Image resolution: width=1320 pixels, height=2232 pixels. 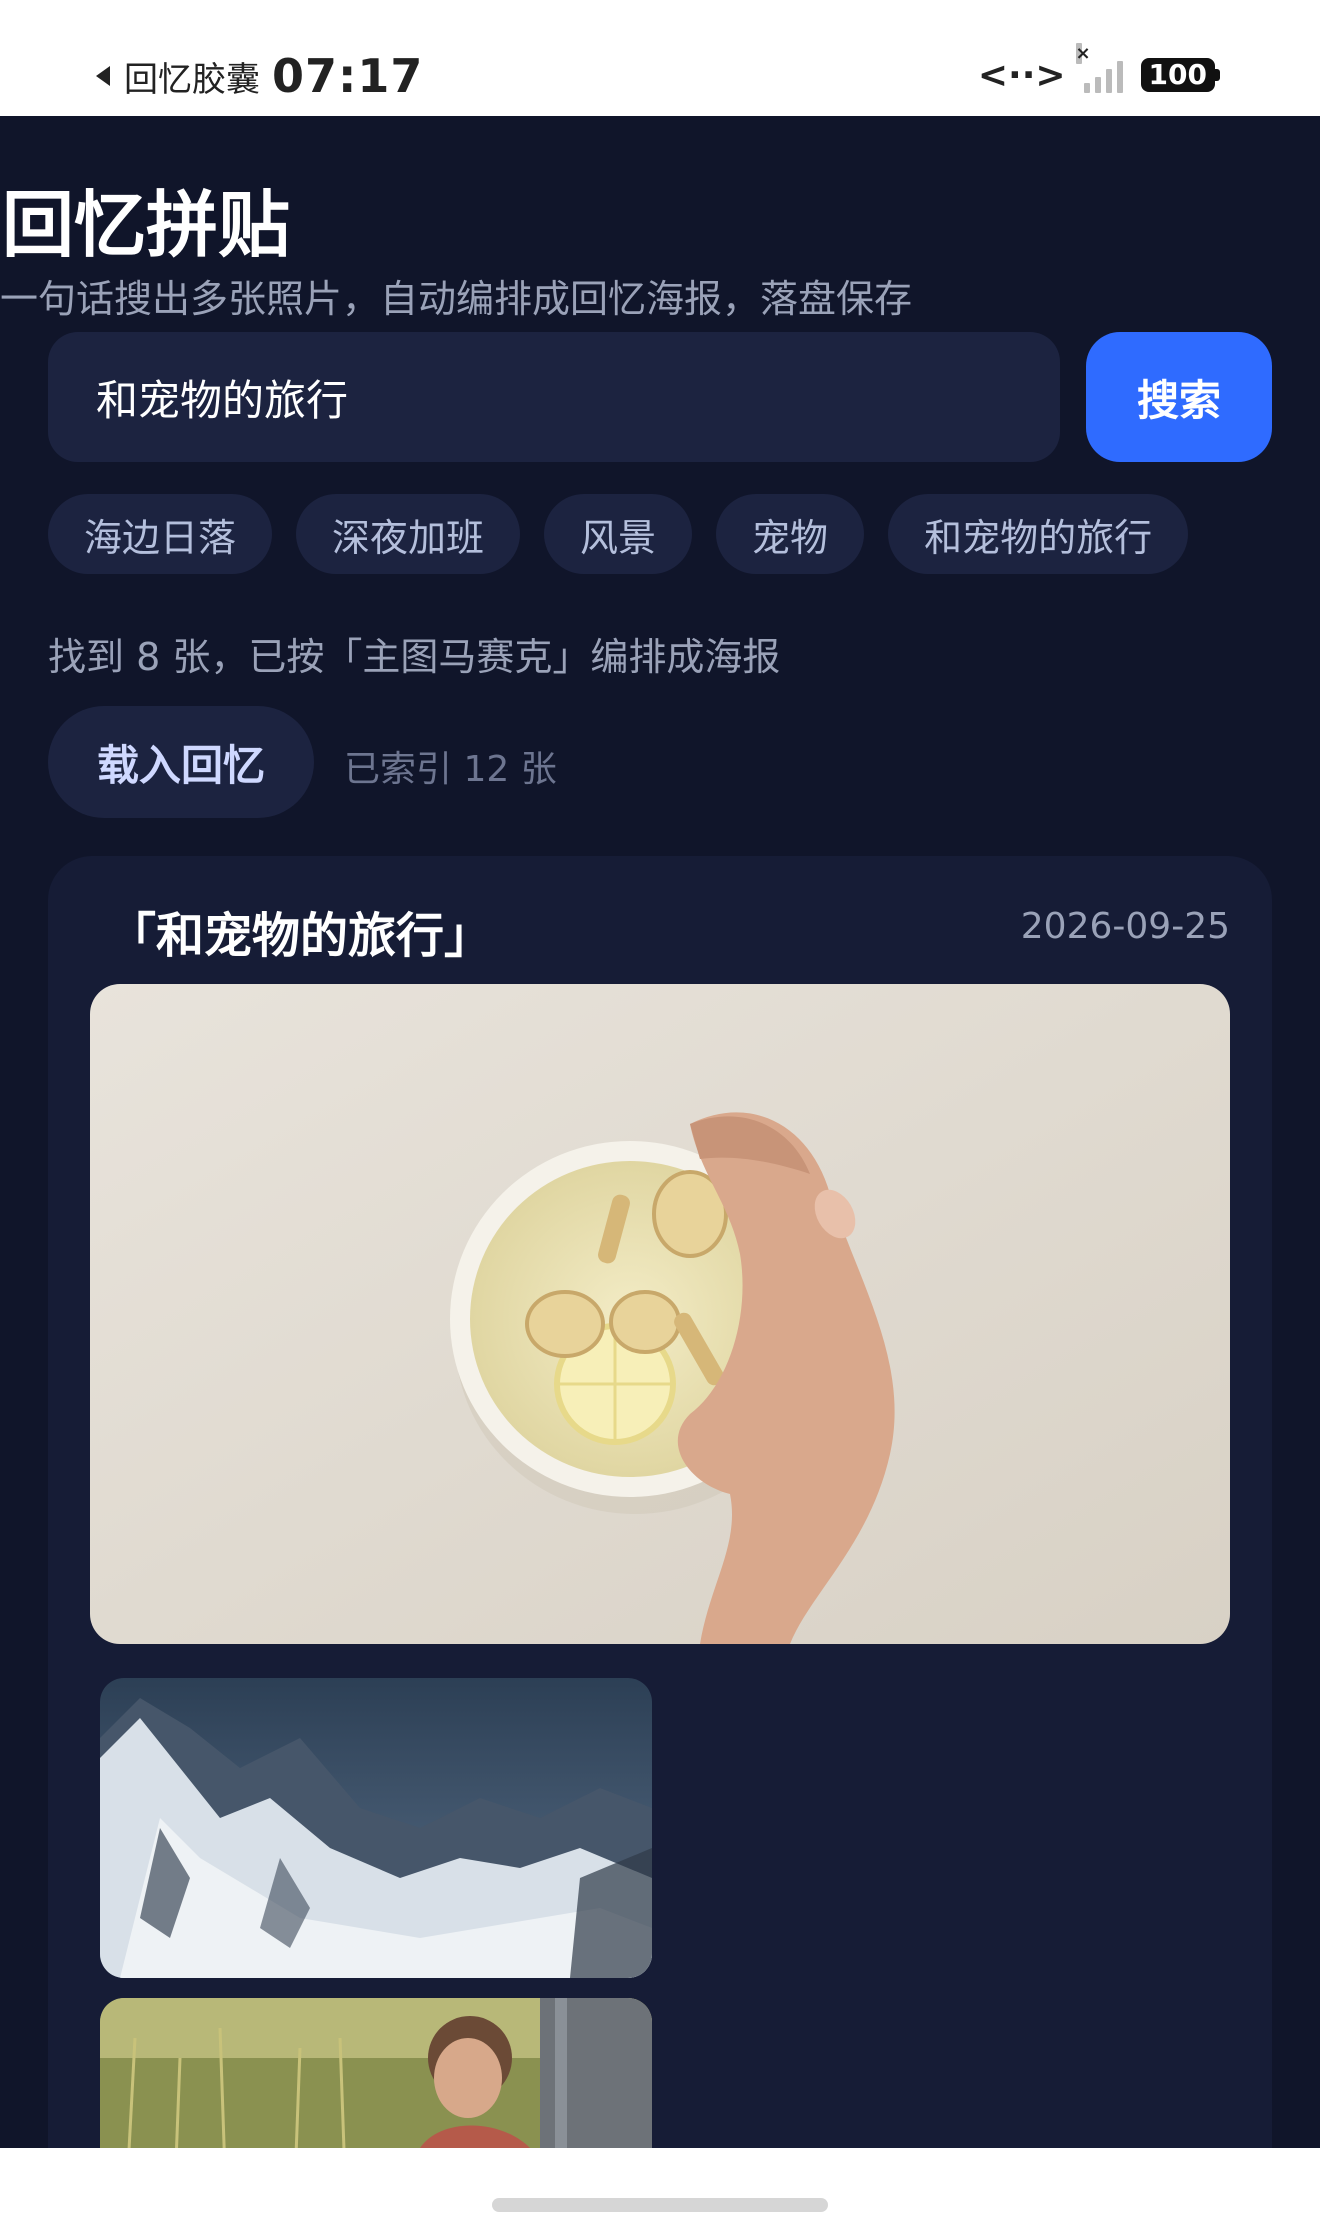 I want to click on battery-level: 100, so click(x=1177, y=75).